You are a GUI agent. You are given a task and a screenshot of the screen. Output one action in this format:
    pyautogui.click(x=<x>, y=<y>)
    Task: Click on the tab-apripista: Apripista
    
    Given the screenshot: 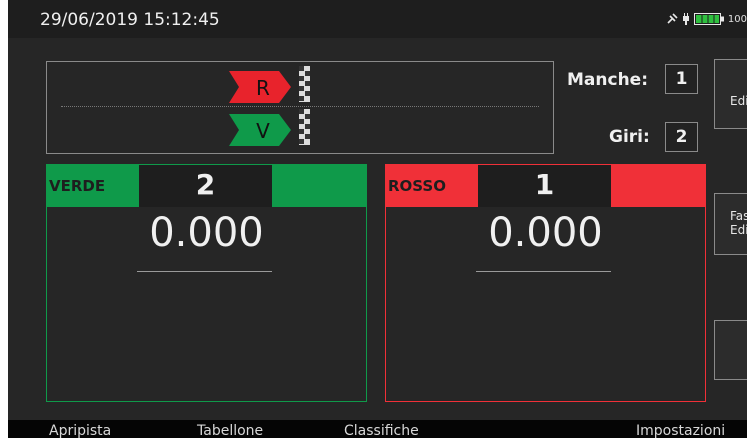 What is the action you would take?
    pyautogui.click(x=80, y=430)
    